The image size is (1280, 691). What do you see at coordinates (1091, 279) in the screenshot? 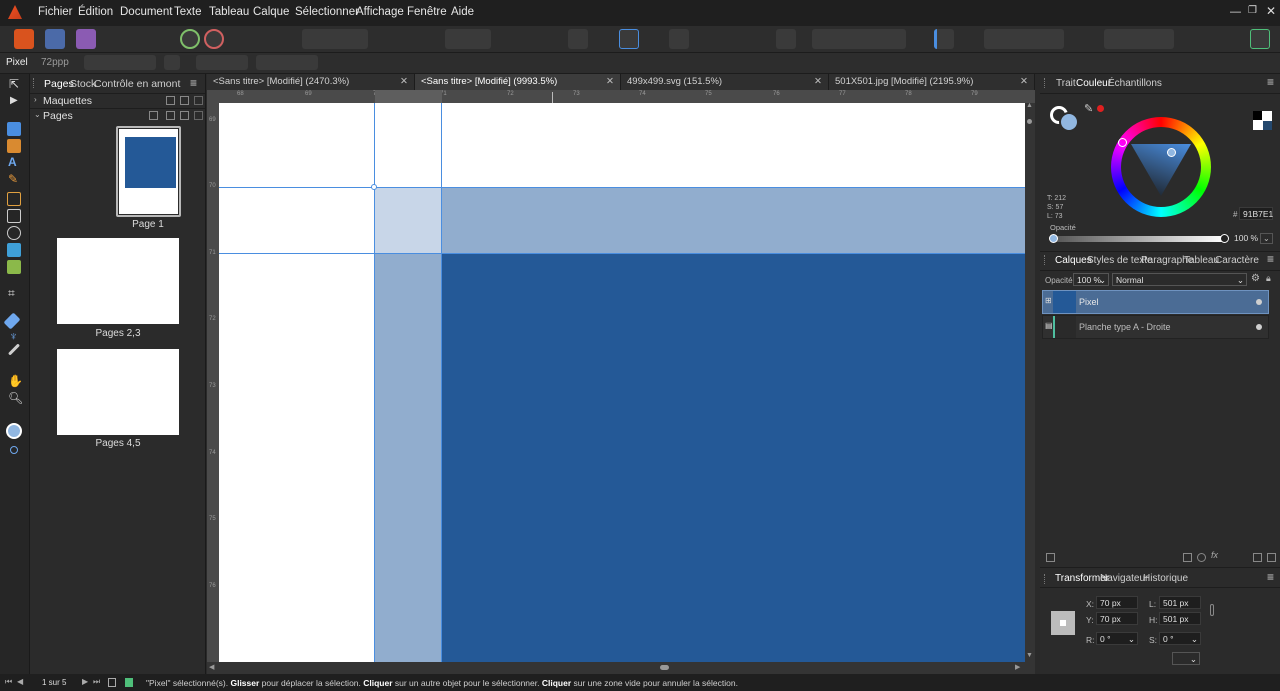
I see `layer-opacity-input: 100 % ⌄` at bounding box center [1091, 279].